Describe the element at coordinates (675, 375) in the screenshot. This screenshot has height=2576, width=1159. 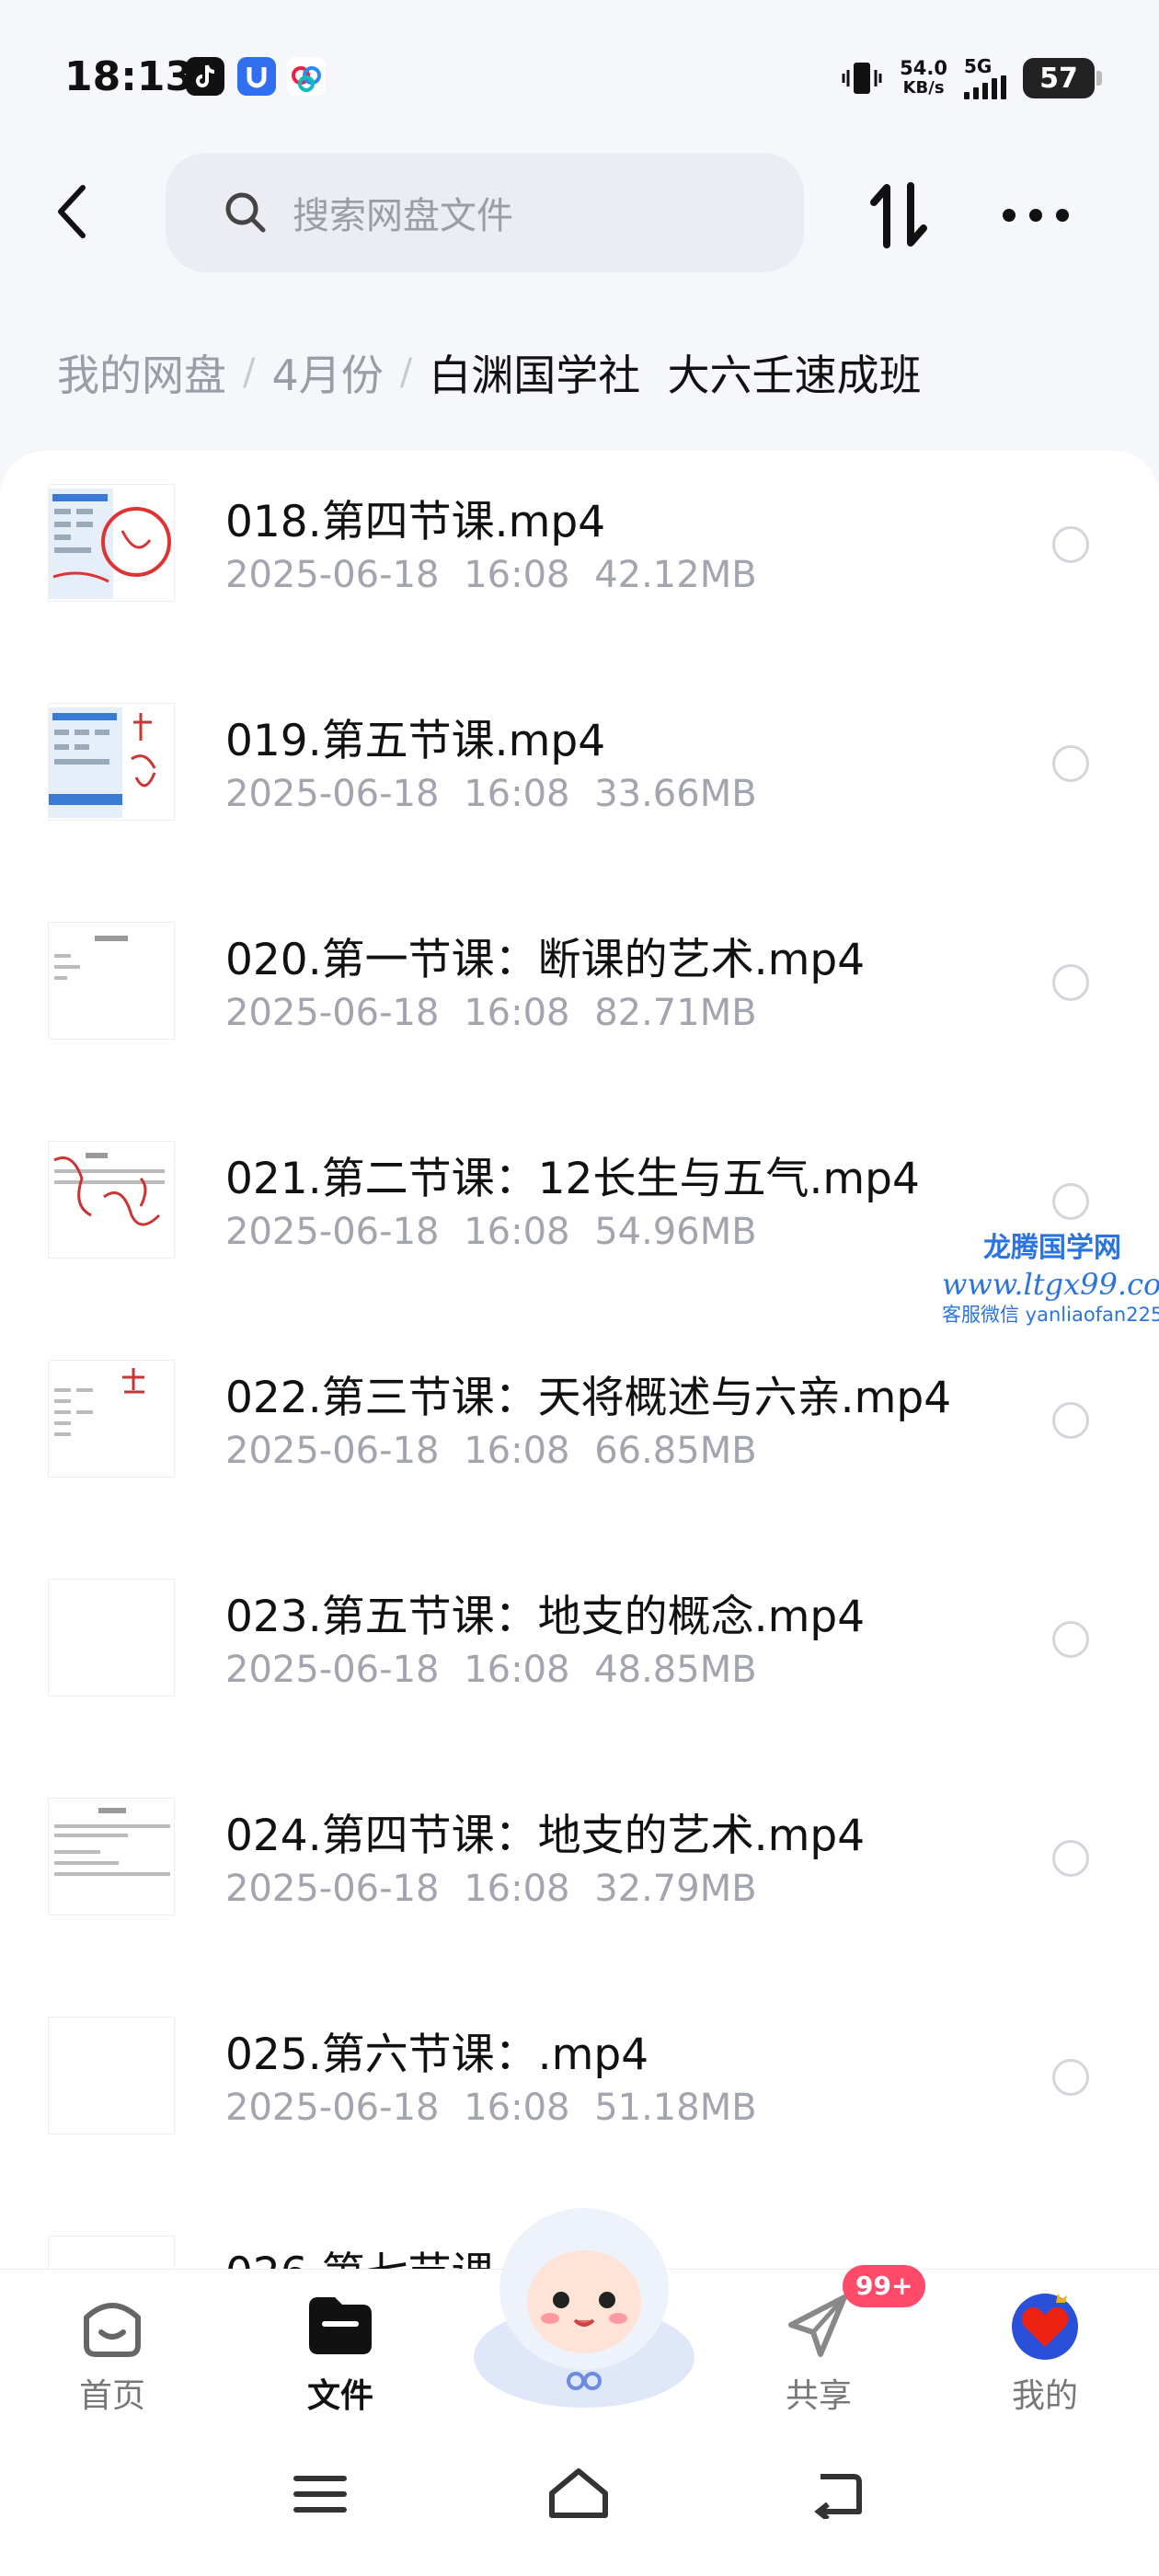
I see `breadcrumb-current: 白渊国学社 大六壬速成班` at that location.